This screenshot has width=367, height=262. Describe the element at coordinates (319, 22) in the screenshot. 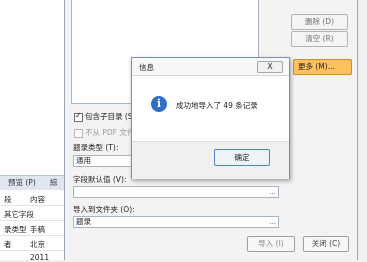

I see `delete-button: 删除 (D)` at that location.